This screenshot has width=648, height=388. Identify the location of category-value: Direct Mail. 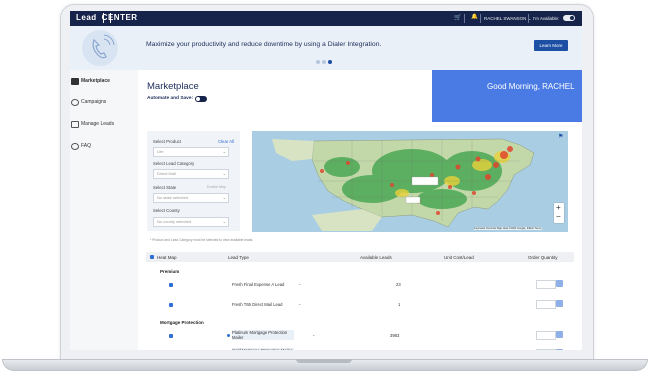
(166, 173).